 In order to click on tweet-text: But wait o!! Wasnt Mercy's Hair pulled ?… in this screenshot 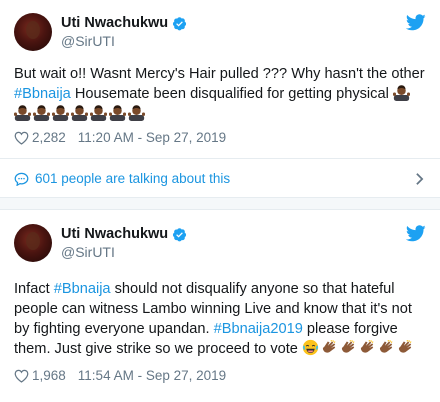, I will do `click(220, 94)`.